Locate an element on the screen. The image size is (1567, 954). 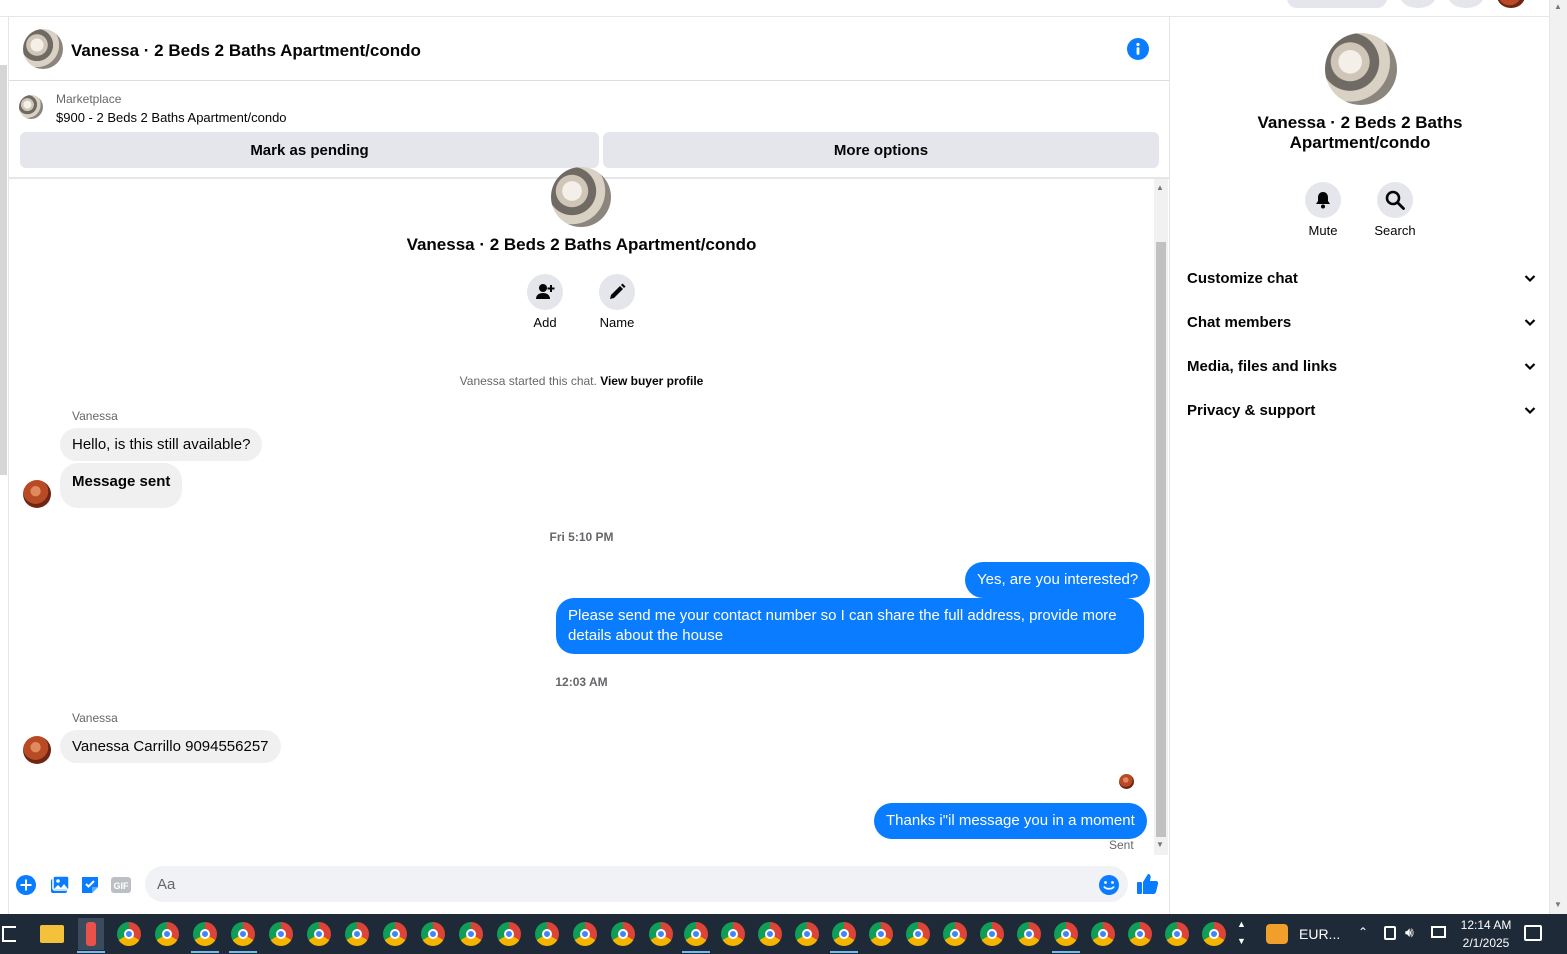
listing-avatar is located at coordinates (43, 49).